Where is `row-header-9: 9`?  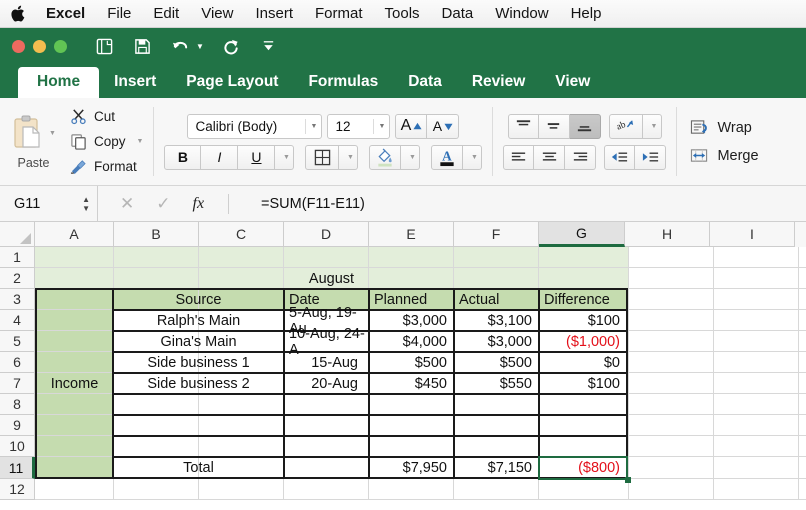
row-header-9: 9 is located at coordinates (17, 425).